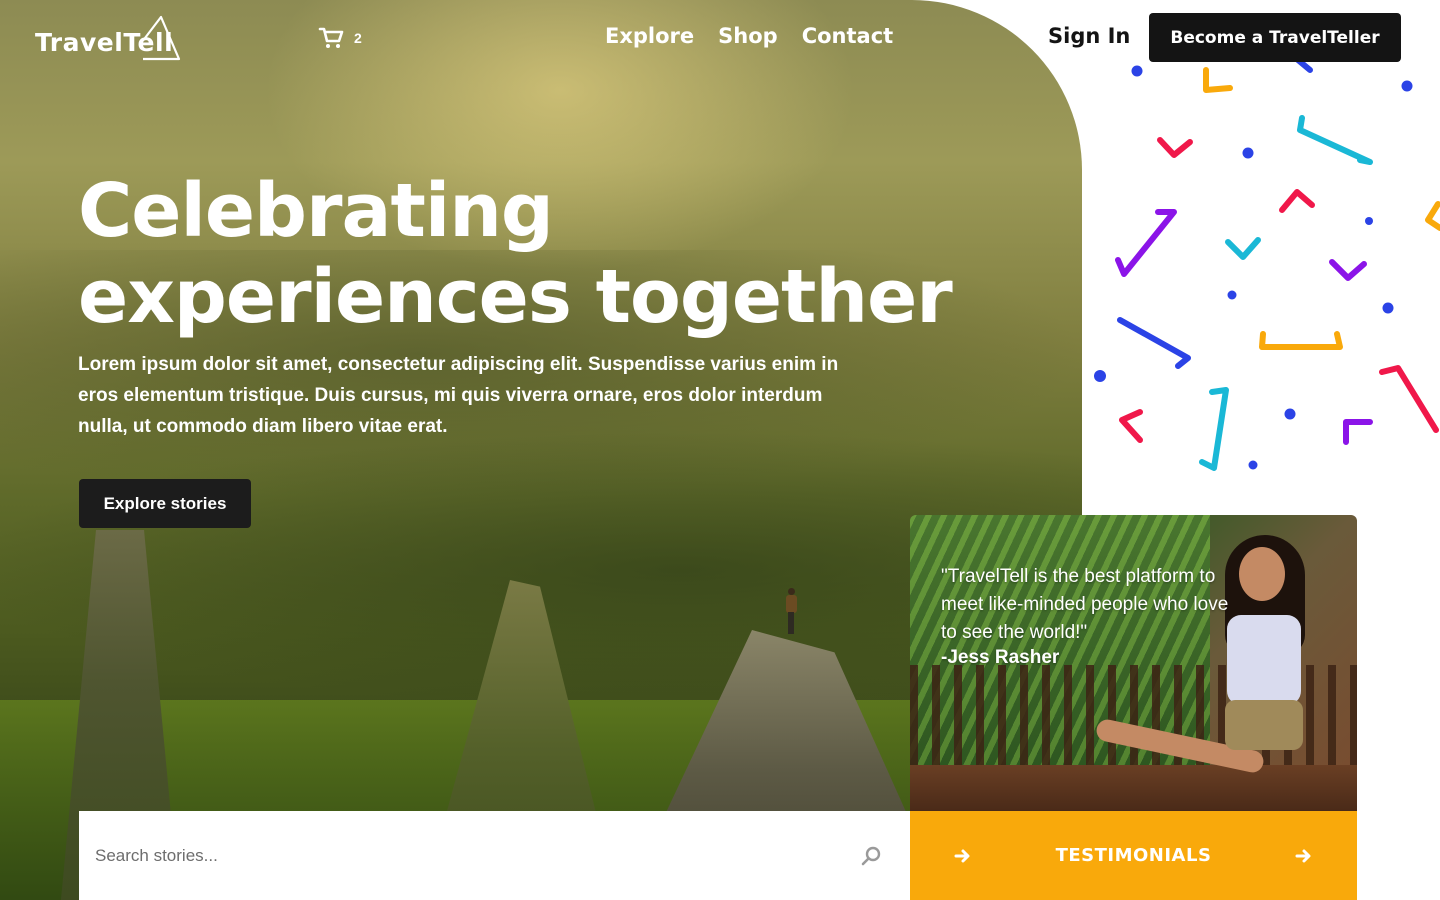 This screenshot has width=1440, height=900. Describe the element at coordinates (165, 503) in the screenshot. I see `explore-stories-button: Explore stories` at that location.